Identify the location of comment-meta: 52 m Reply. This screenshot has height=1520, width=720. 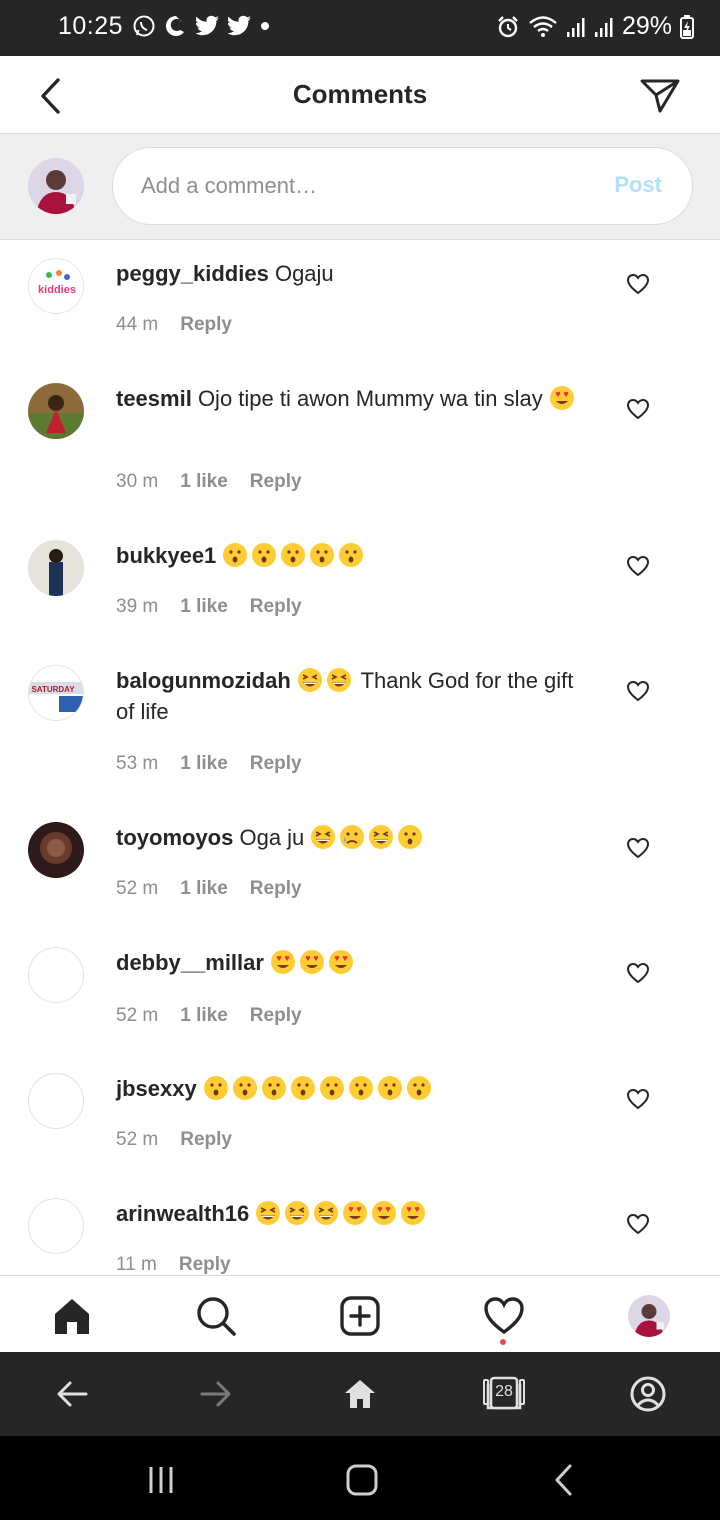
(174, 1140).